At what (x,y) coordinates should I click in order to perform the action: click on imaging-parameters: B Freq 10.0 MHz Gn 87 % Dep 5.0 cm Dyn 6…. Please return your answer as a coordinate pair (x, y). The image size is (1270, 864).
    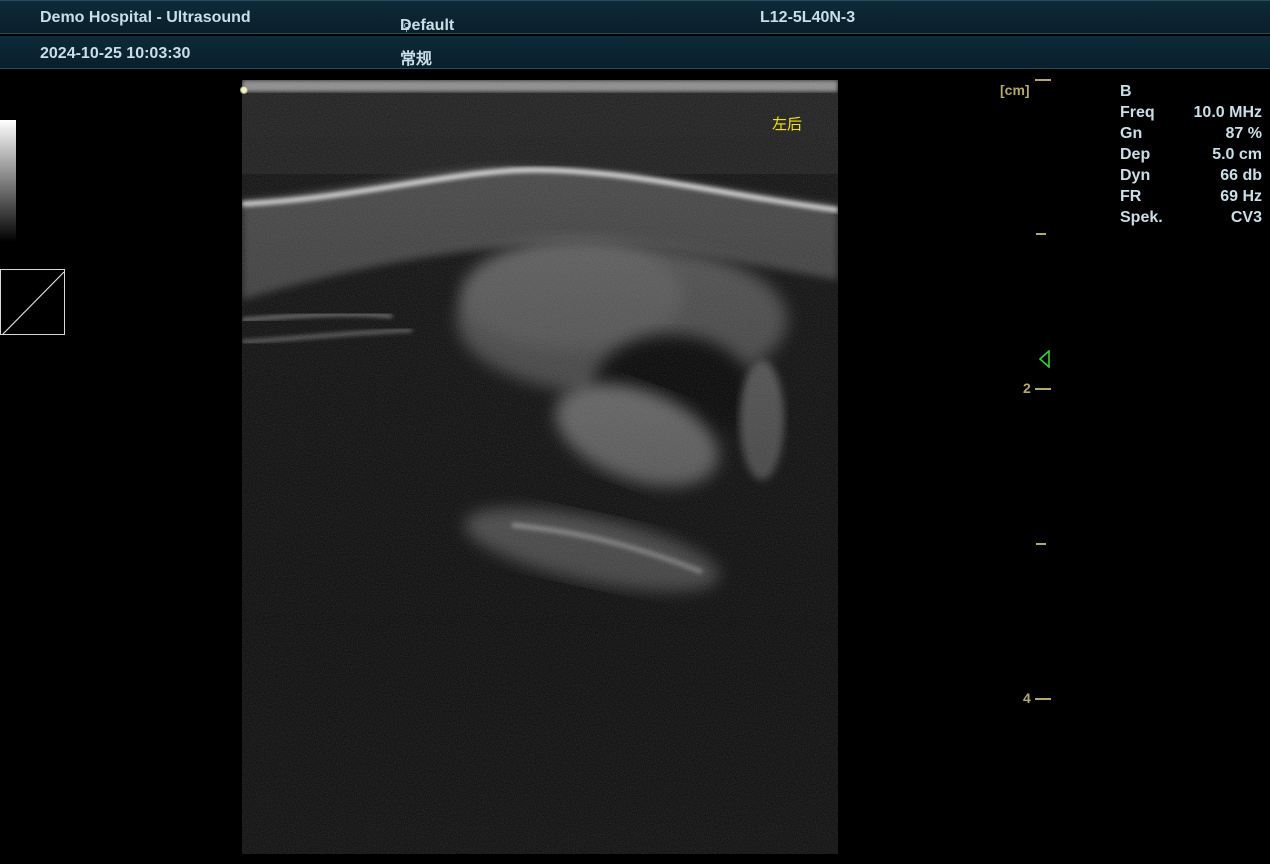
    Looking at the image, I should click on (1191, 154).